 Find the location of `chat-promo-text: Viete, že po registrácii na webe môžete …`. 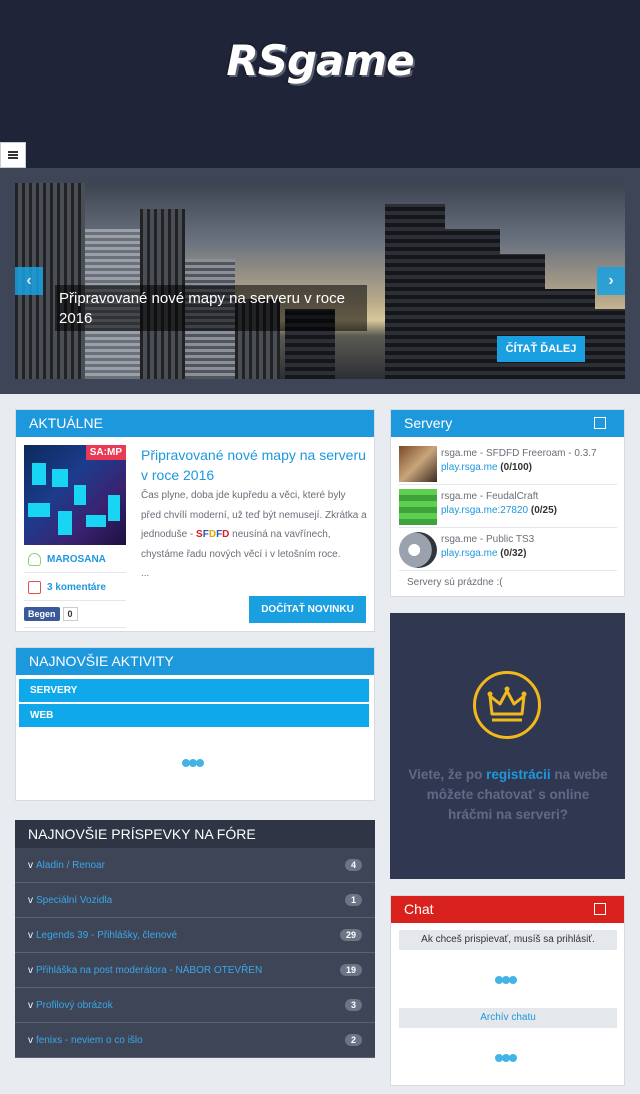

chat-promo-text: Viete, že po registrácii na webe môžete … is located at coordinates (508, 794).